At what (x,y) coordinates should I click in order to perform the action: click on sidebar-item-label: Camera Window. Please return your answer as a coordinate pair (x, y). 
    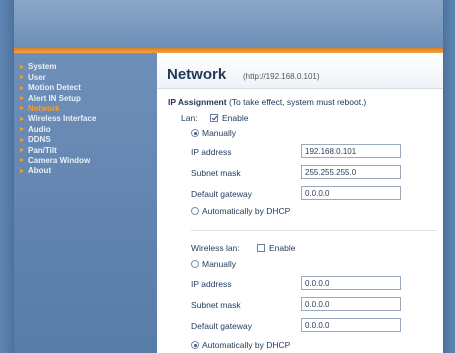
    Looking at the image, I should click on (59, 160).